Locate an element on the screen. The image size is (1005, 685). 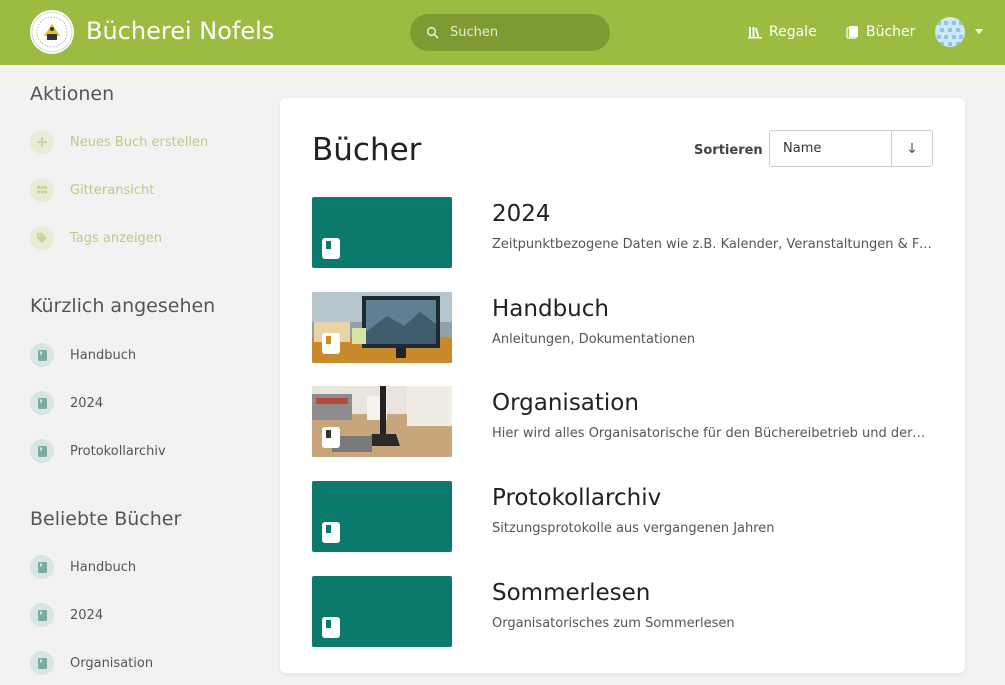
nav-regale-label: Regale is located at coordinates (793, 32).